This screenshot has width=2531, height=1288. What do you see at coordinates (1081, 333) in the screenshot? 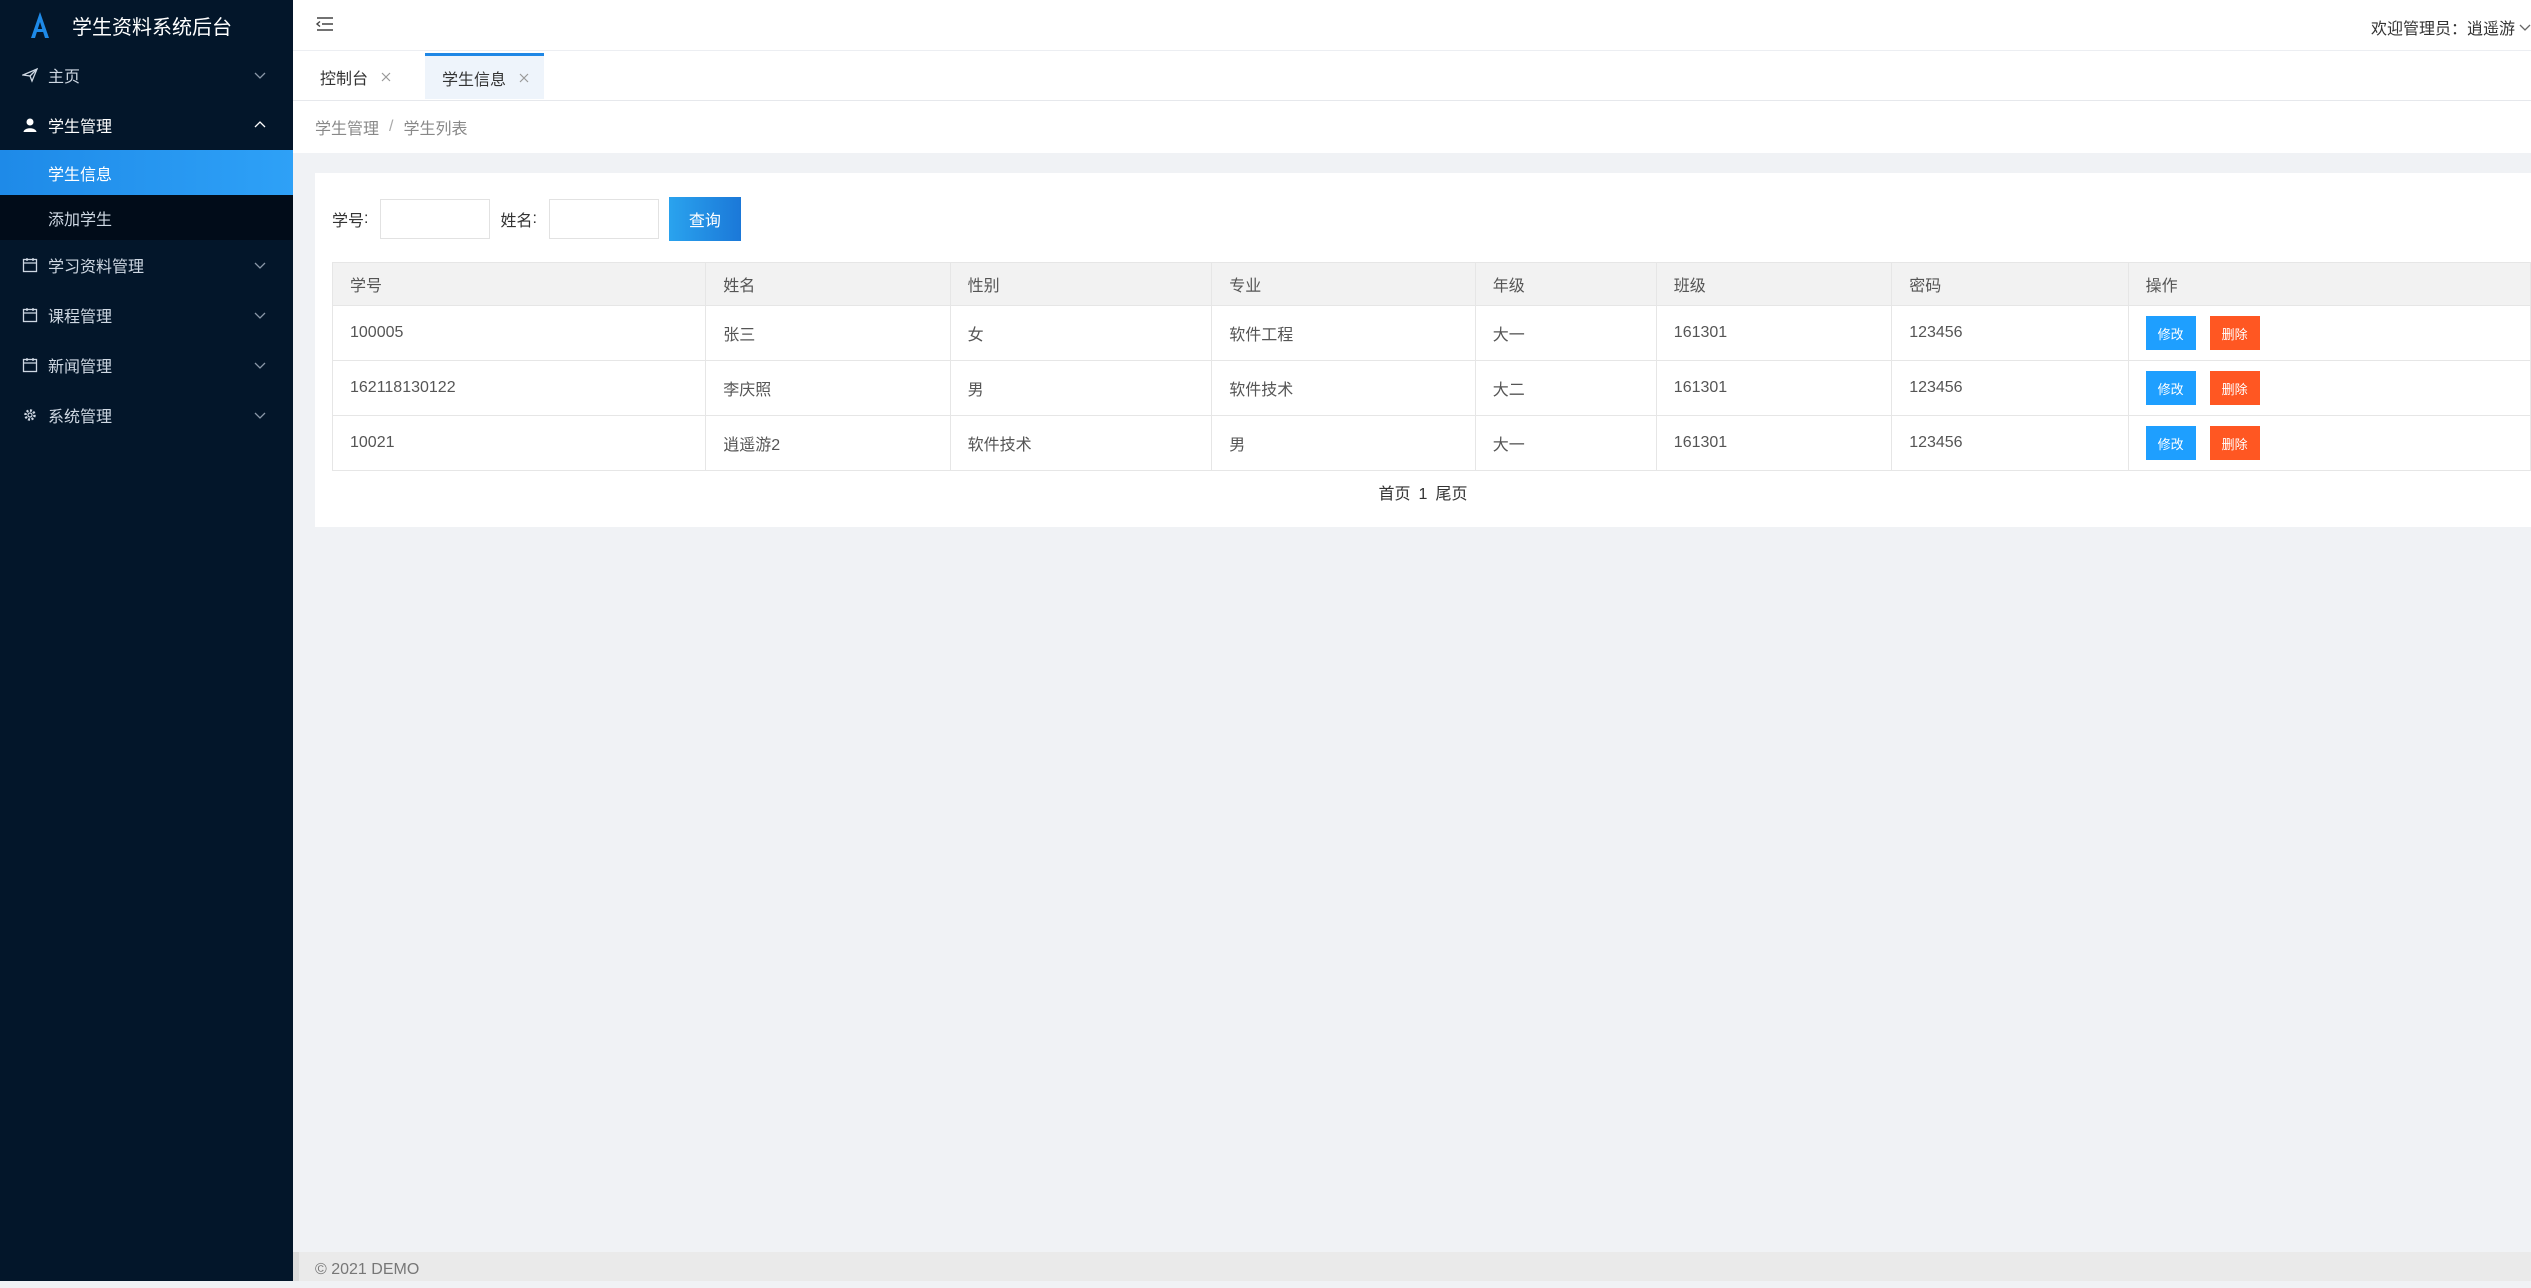
I see `table-cell: 女` at bounding box center [1081, 333].